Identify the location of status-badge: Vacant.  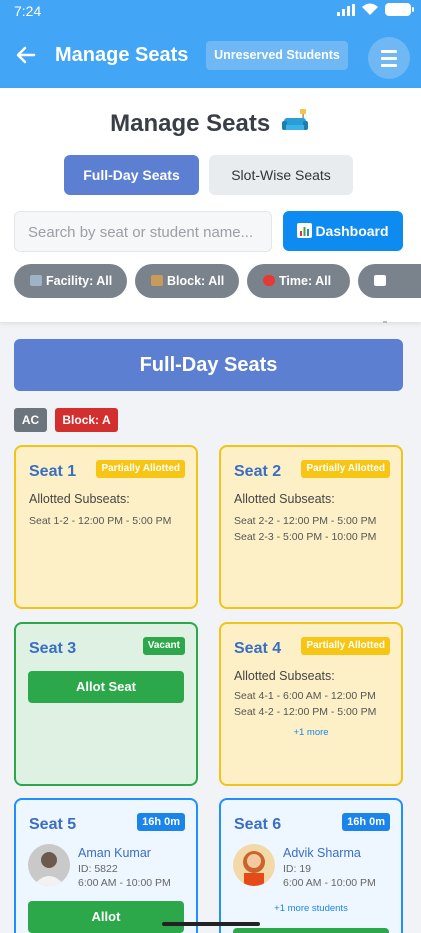
(163, 646).